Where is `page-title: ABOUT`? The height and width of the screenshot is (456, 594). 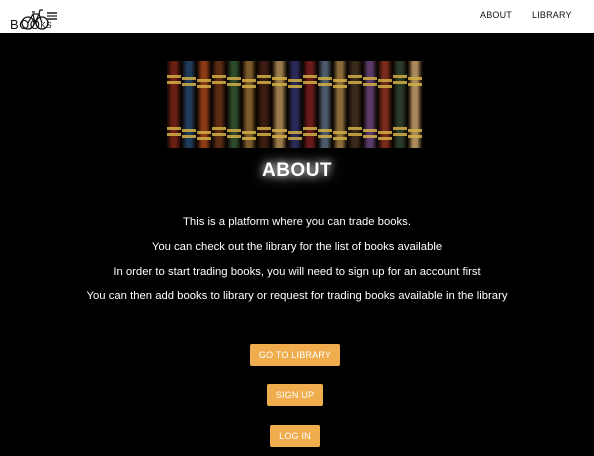
page-title: ABOUT is located at coordinates (297, 170).